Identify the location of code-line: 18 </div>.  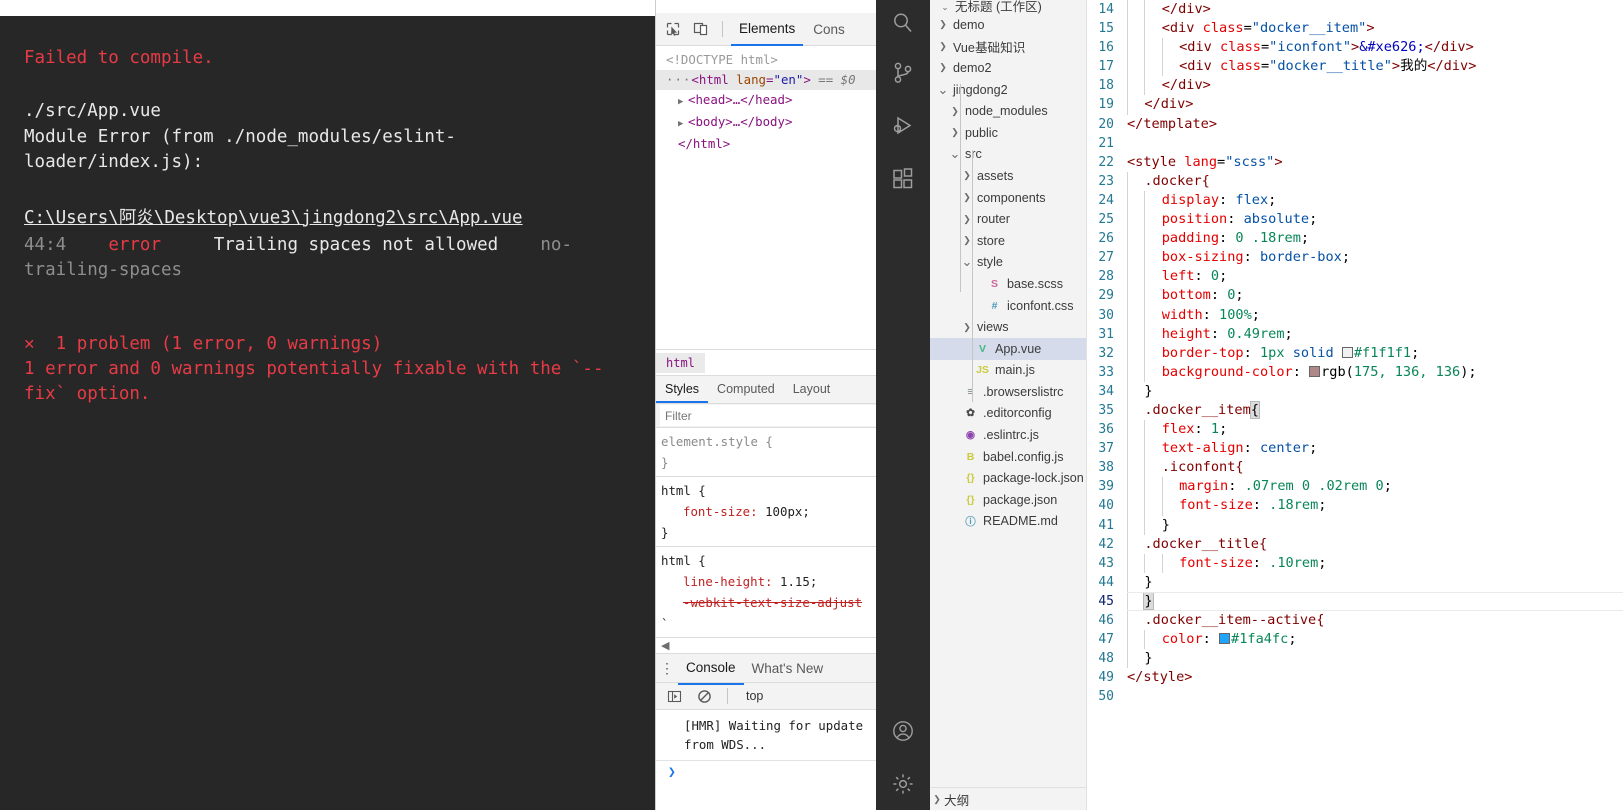
(1355, 86).